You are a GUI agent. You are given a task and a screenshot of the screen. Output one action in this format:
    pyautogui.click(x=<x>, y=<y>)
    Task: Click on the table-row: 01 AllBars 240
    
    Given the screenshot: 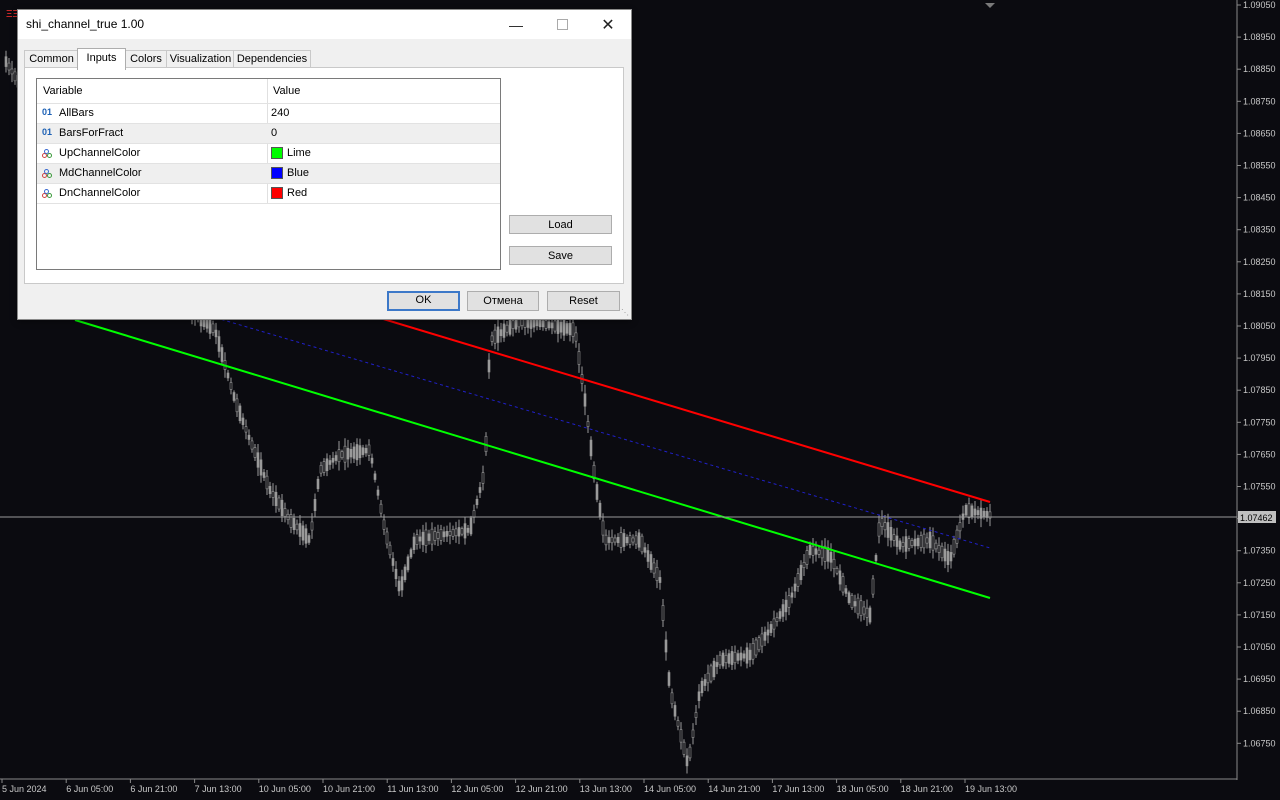 What is the action you would take?
    pyautogui.click(x=268, y=113)
    